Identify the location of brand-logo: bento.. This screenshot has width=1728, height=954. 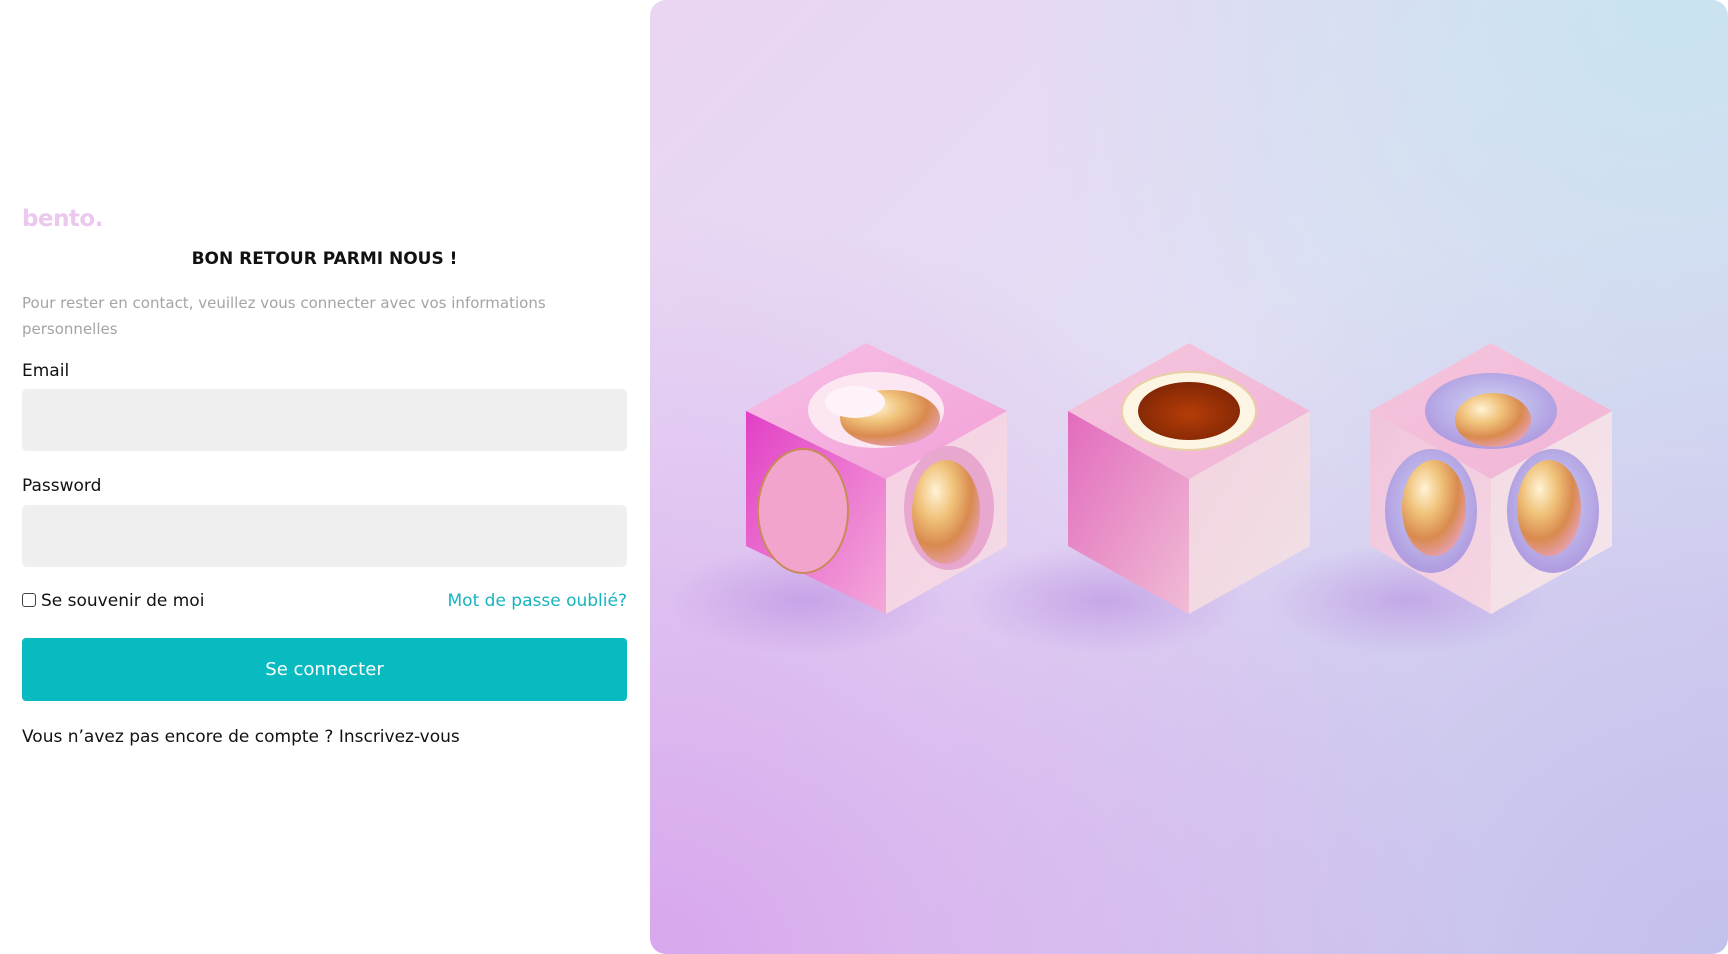
(62, 219).